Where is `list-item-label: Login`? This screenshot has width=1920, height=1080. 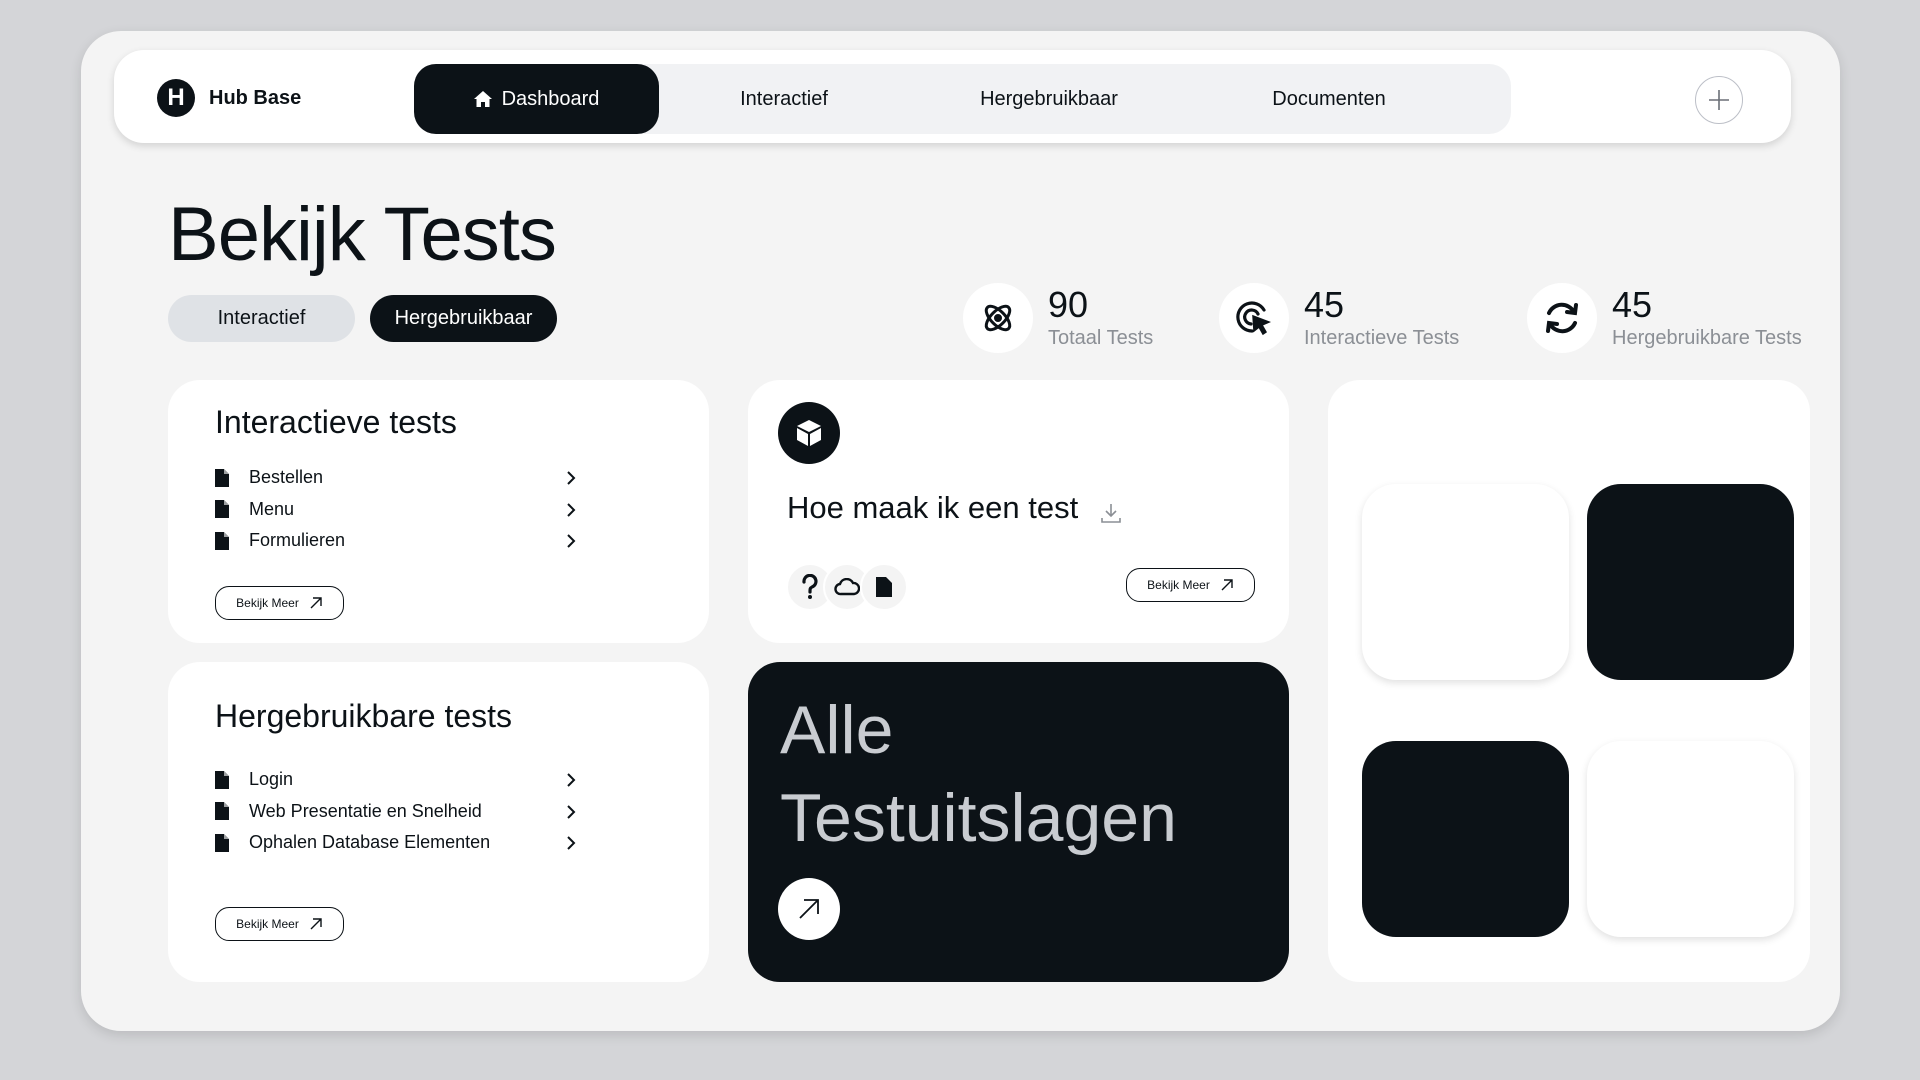 list-item-label: Login is located at coordinates (271, 779).